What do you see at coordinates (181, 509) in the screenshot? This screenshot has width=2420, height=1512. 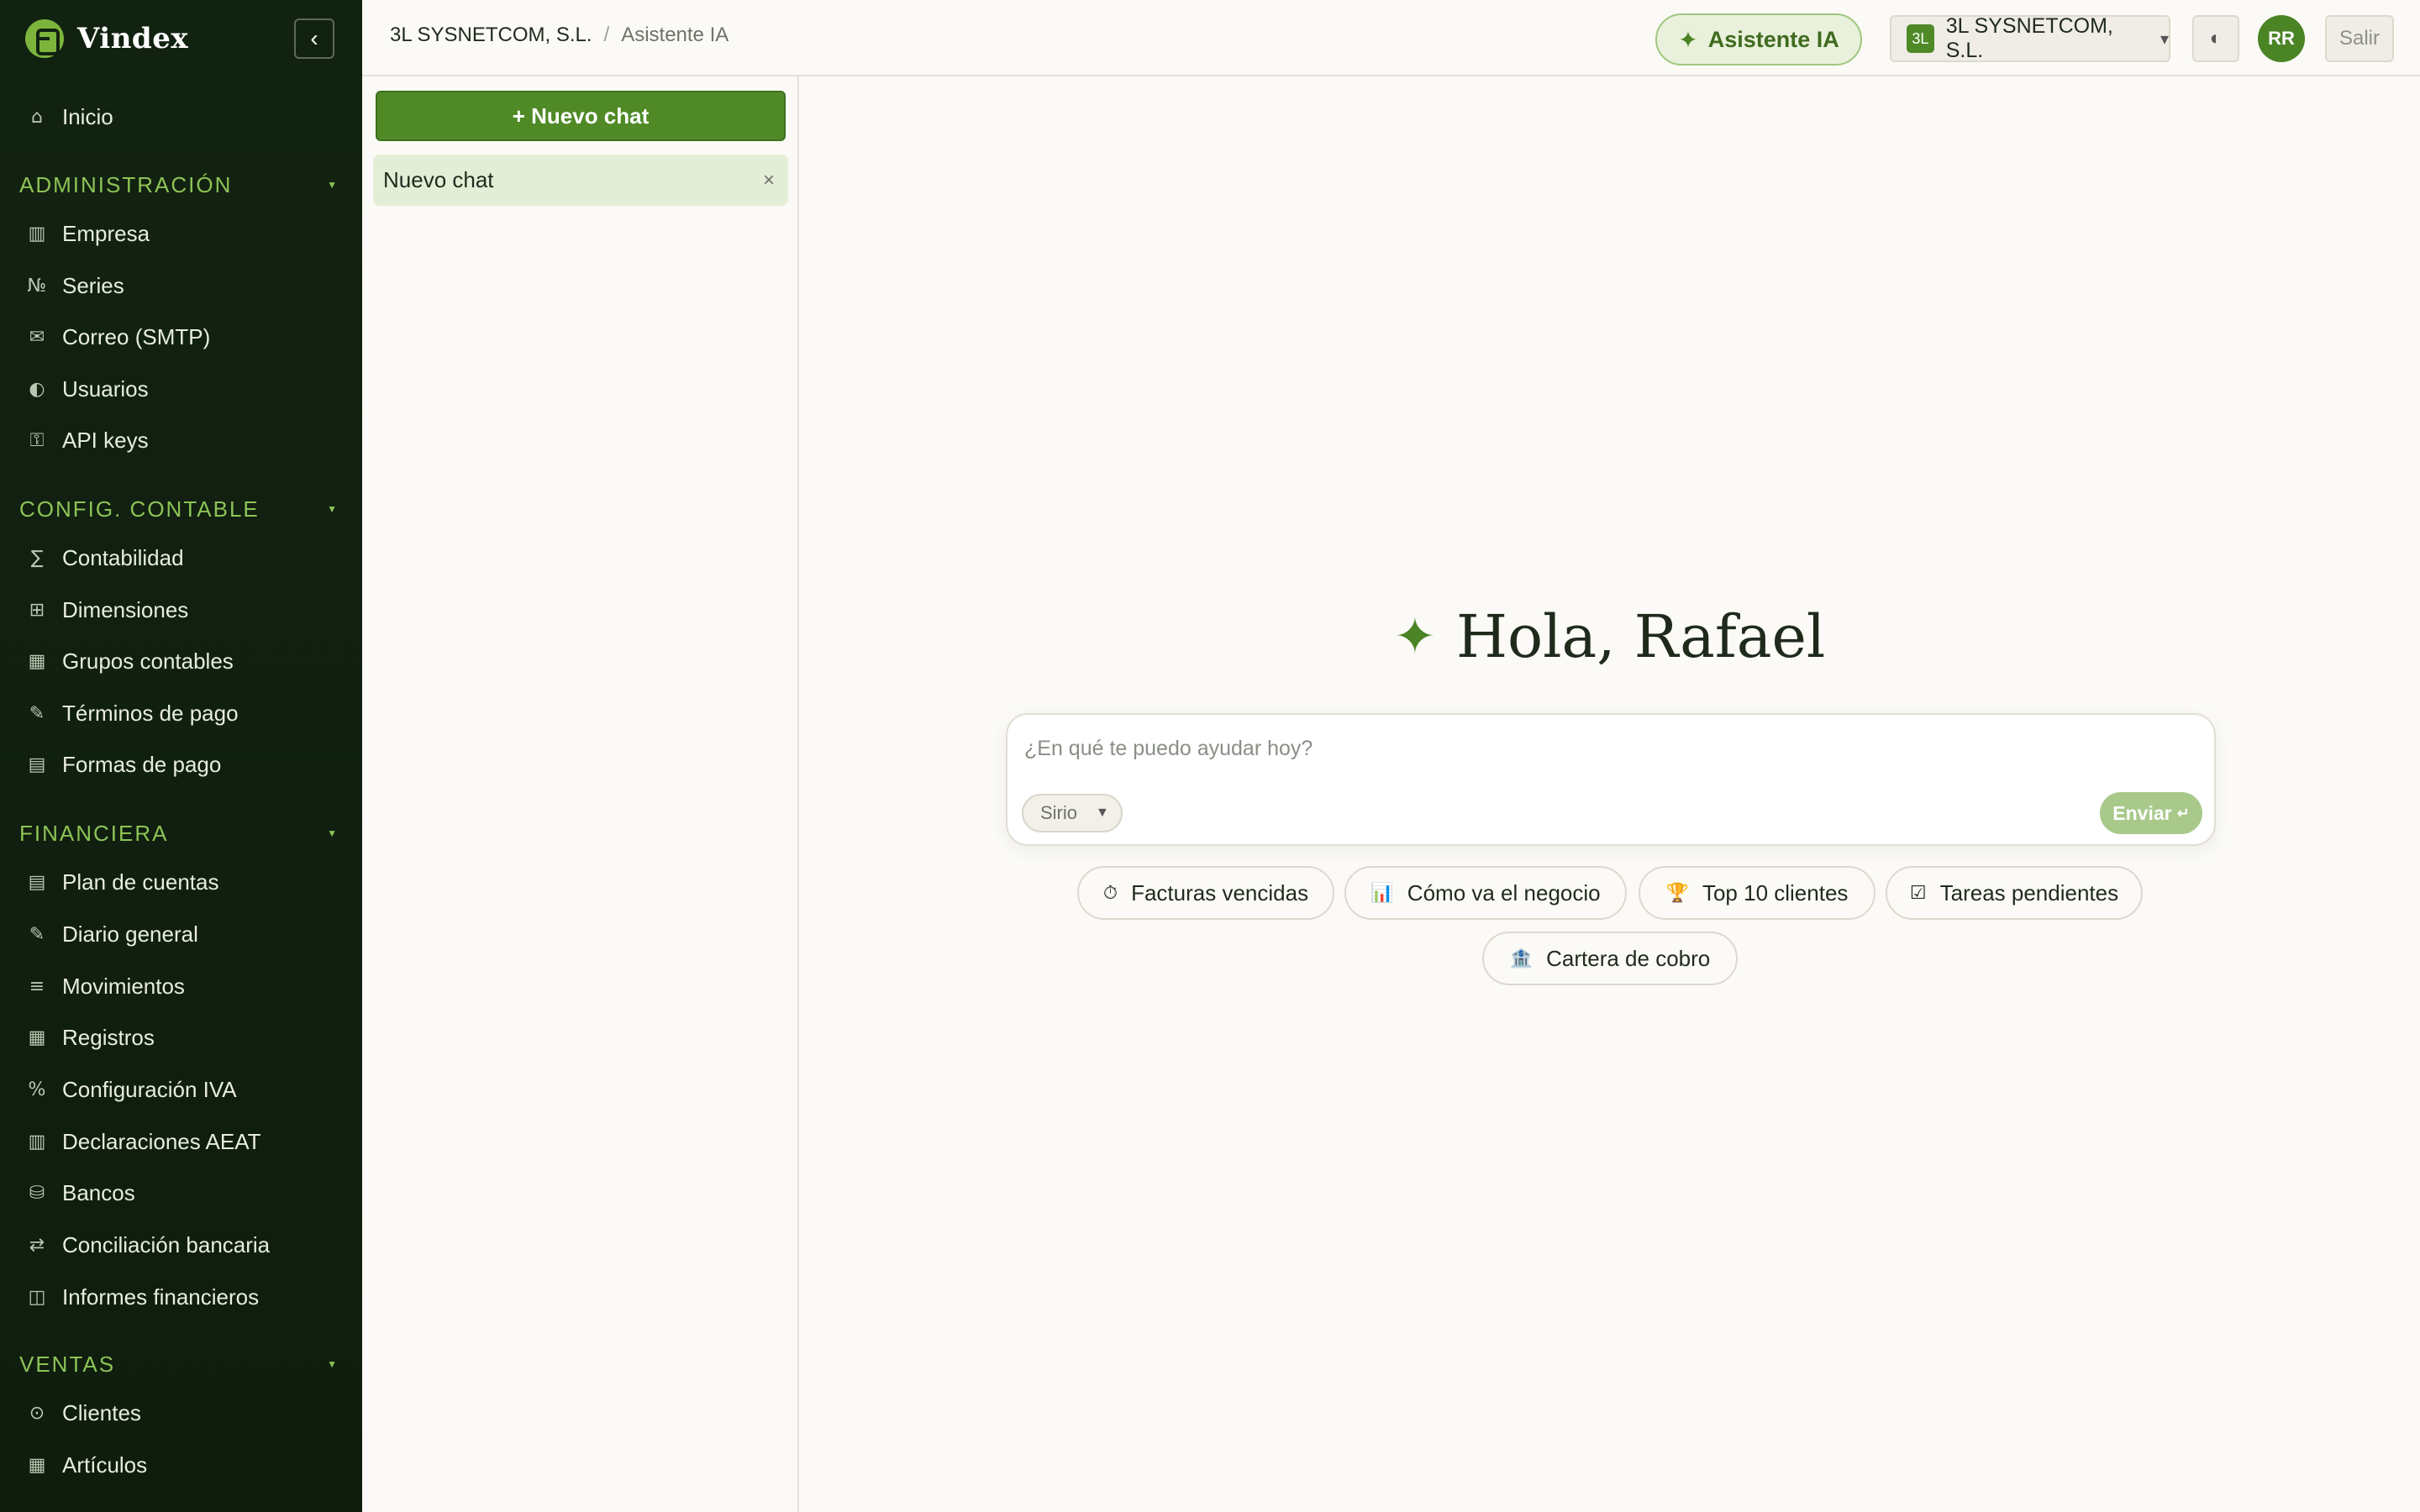 I see `section-config-contable: CONFIG. CONTABLE ▼` at bounding box center [181, 509].